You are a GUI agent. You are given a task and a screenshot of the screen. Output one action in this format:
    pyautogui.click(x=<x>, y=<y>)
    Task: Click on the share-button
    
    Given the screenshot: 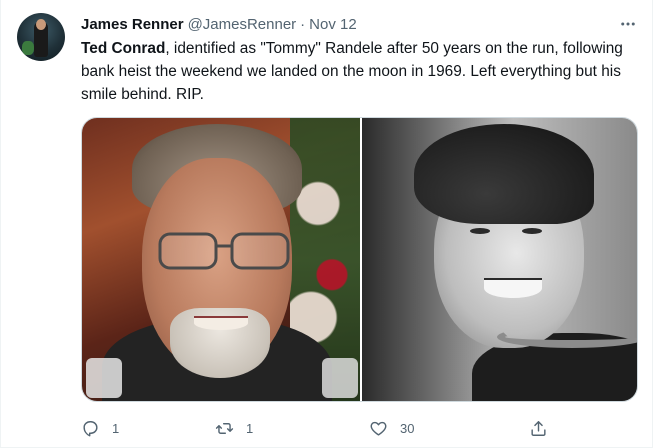 What is the action you would take?
    pyautogui.click(x=538, y=428)
    